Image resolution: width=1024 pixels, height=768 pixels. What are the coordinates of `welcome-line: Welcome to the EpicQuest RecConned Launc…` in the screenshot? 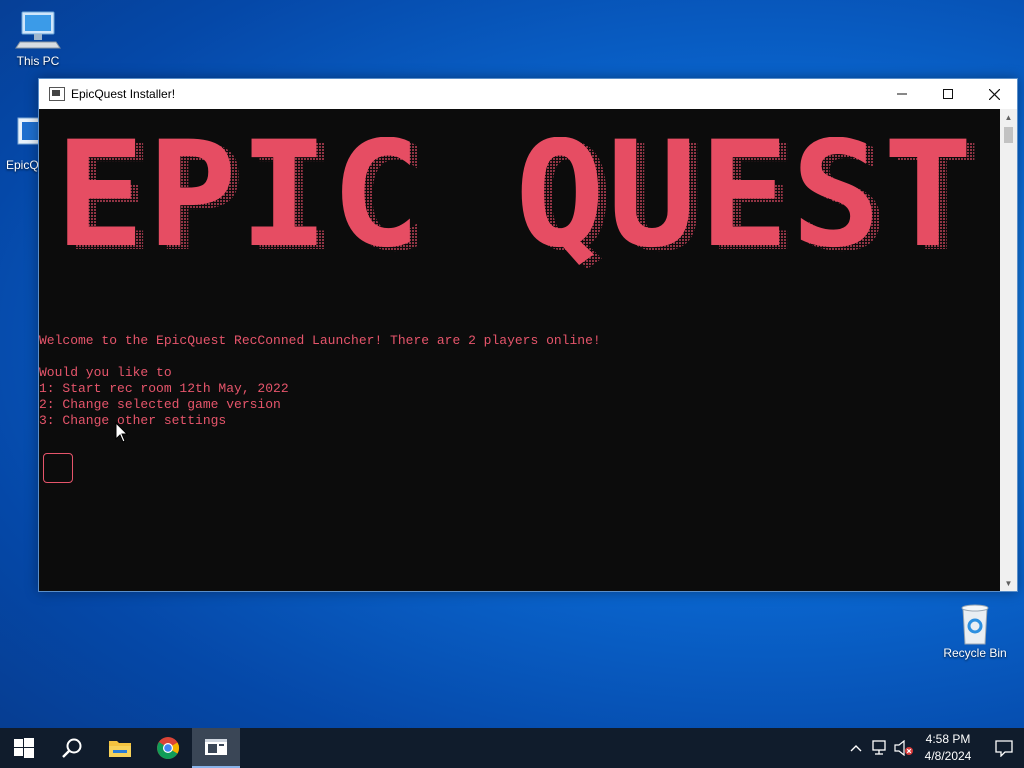 It's located at (320, 340).